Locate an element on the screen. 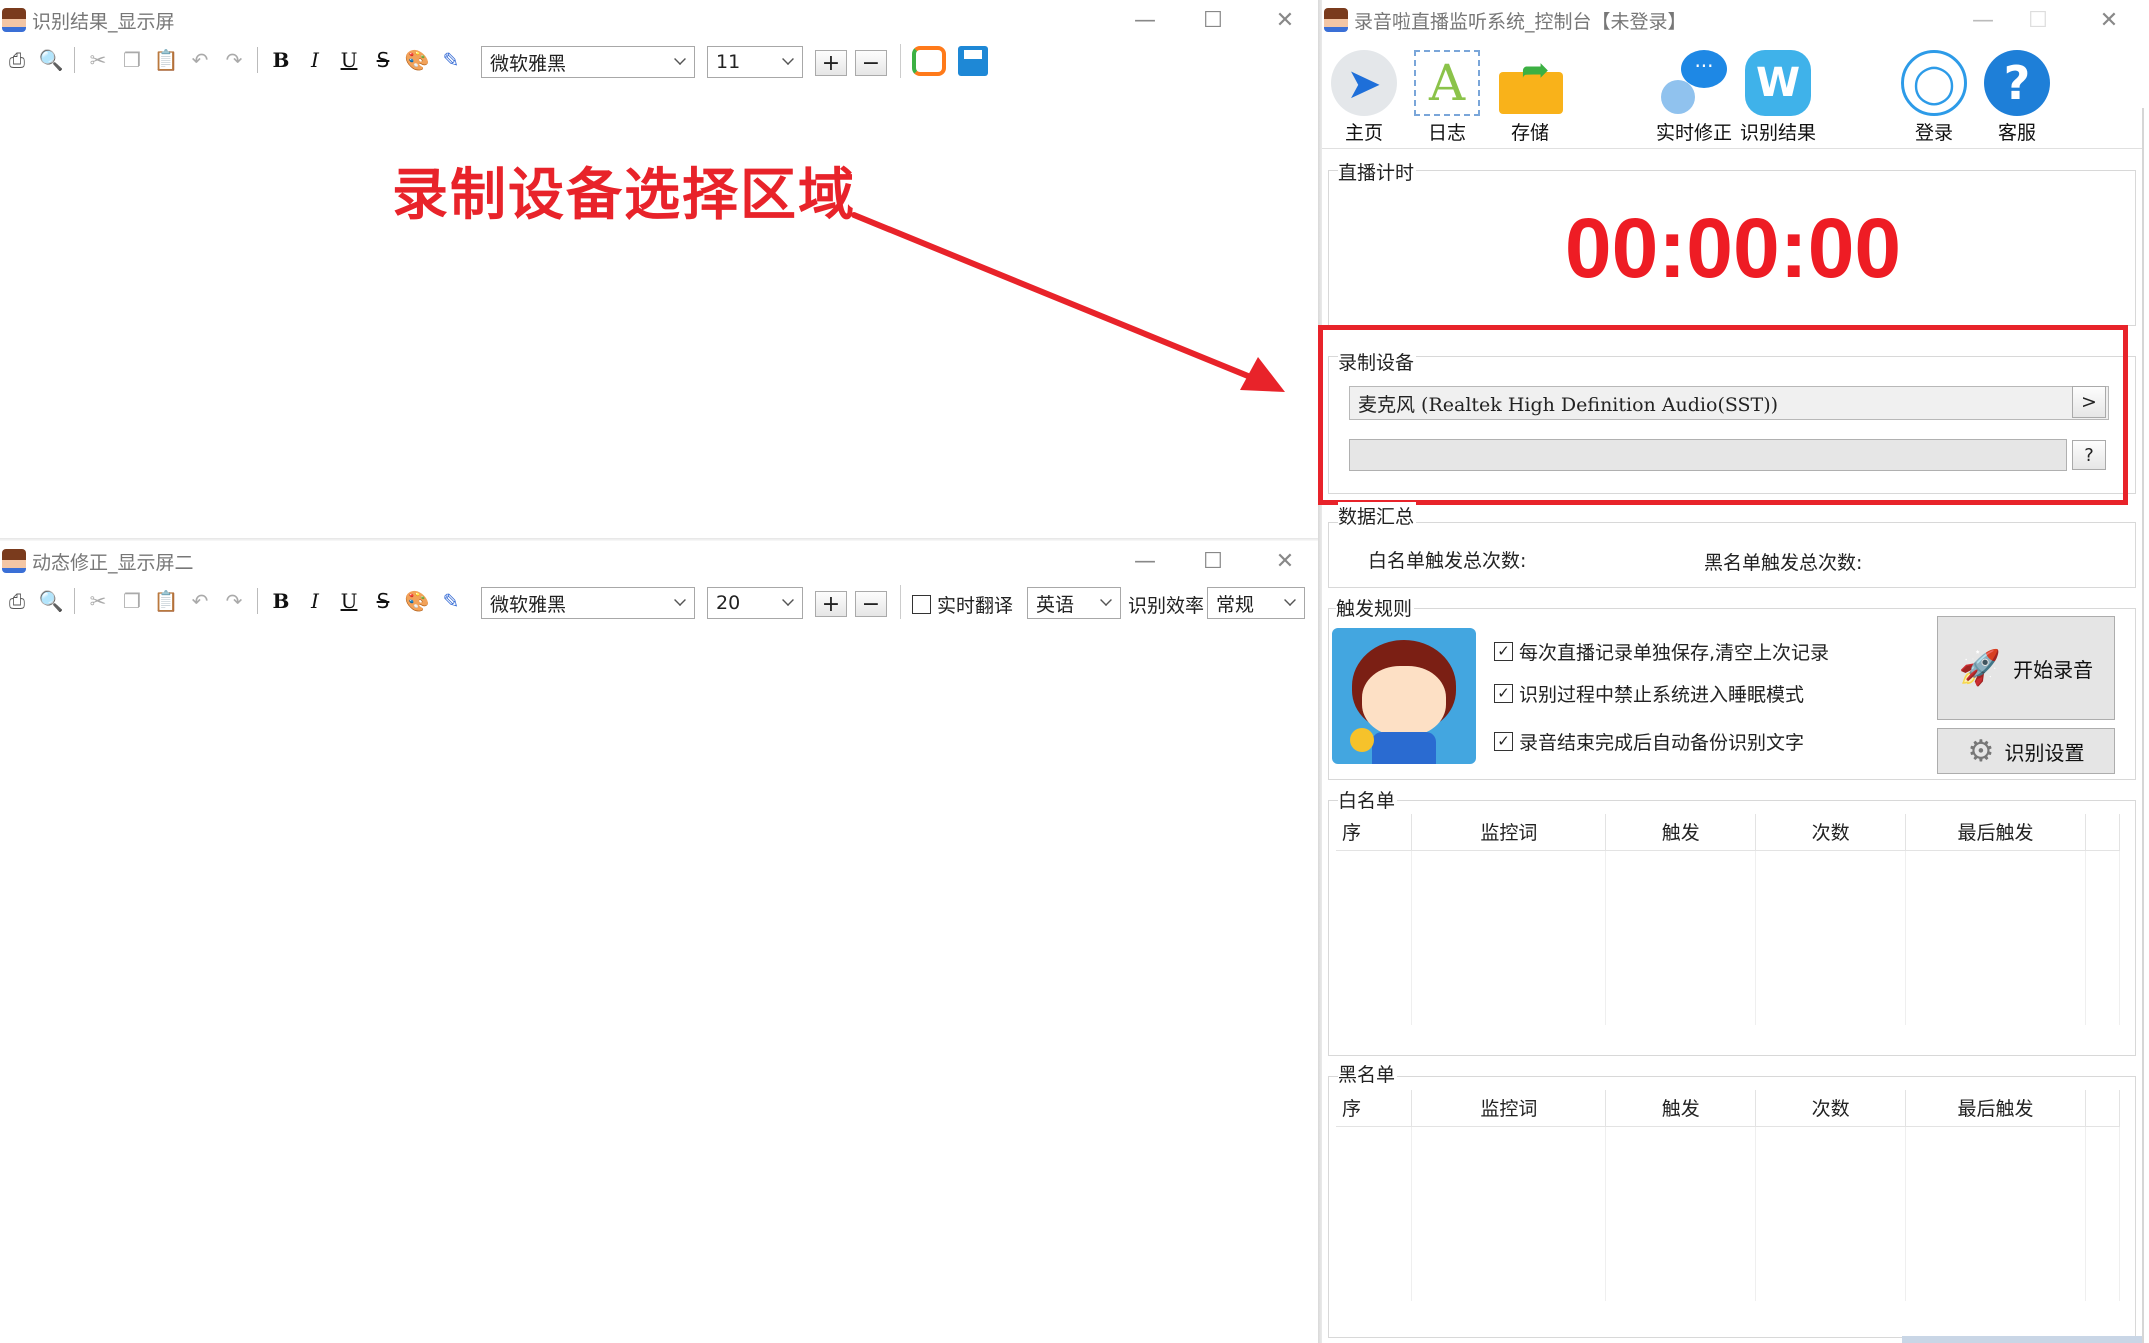 Image resolution: width=2149 pixels, height=1343 pixels. realtime-translate-checkbox: 实时翻译 is located at coordinates (962, 604).